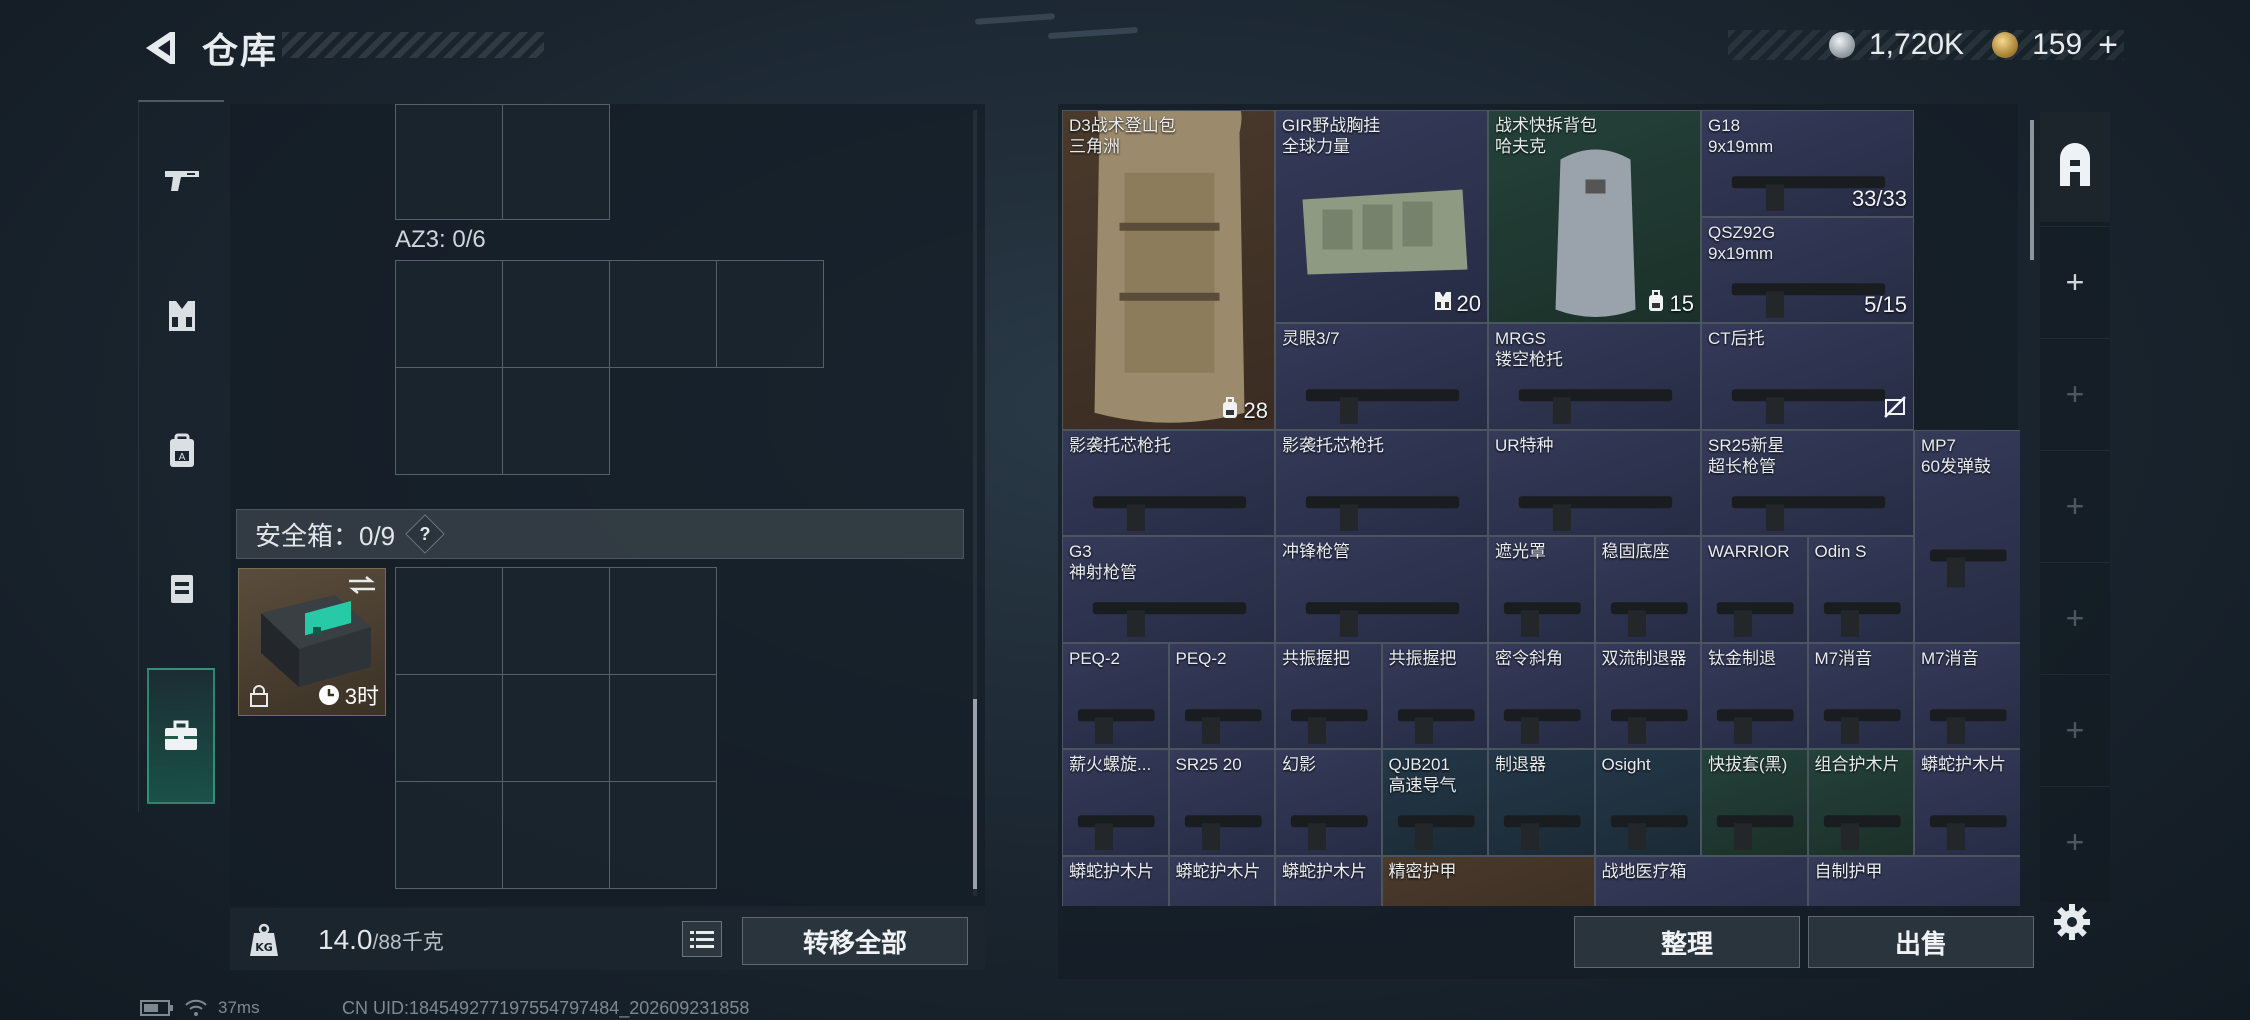  I want to click on item-name: 快拔套(黑), so click(1748, 764).